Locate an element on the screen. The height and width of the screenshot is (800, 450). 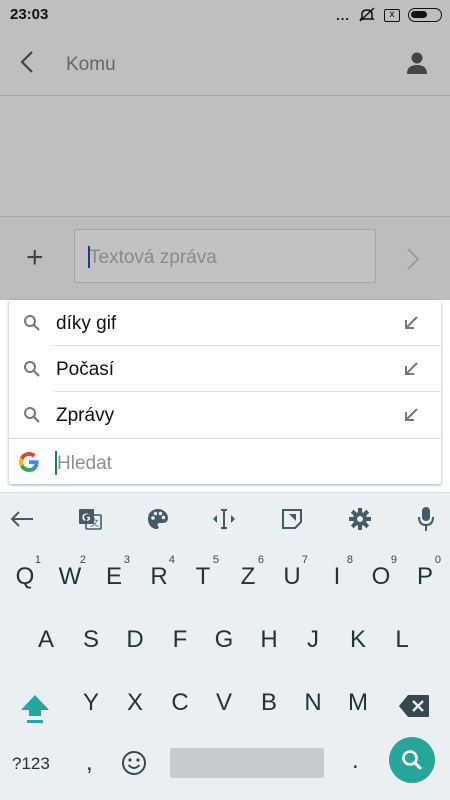
key: H is located at coordinates (269, 640).